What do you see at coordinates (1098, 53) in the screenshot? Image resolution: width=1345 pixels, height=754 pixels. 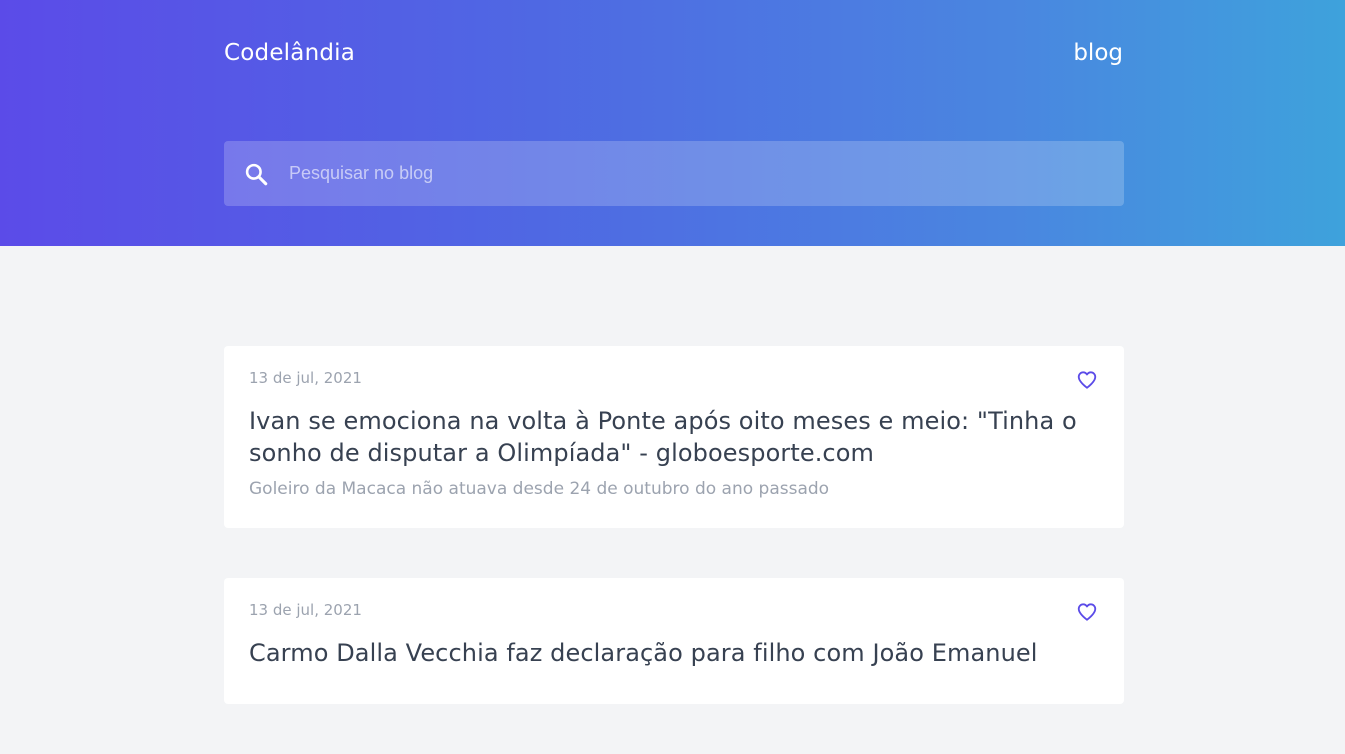 I see `nav-blog-link: blog` at bounding box center [1098, 53].